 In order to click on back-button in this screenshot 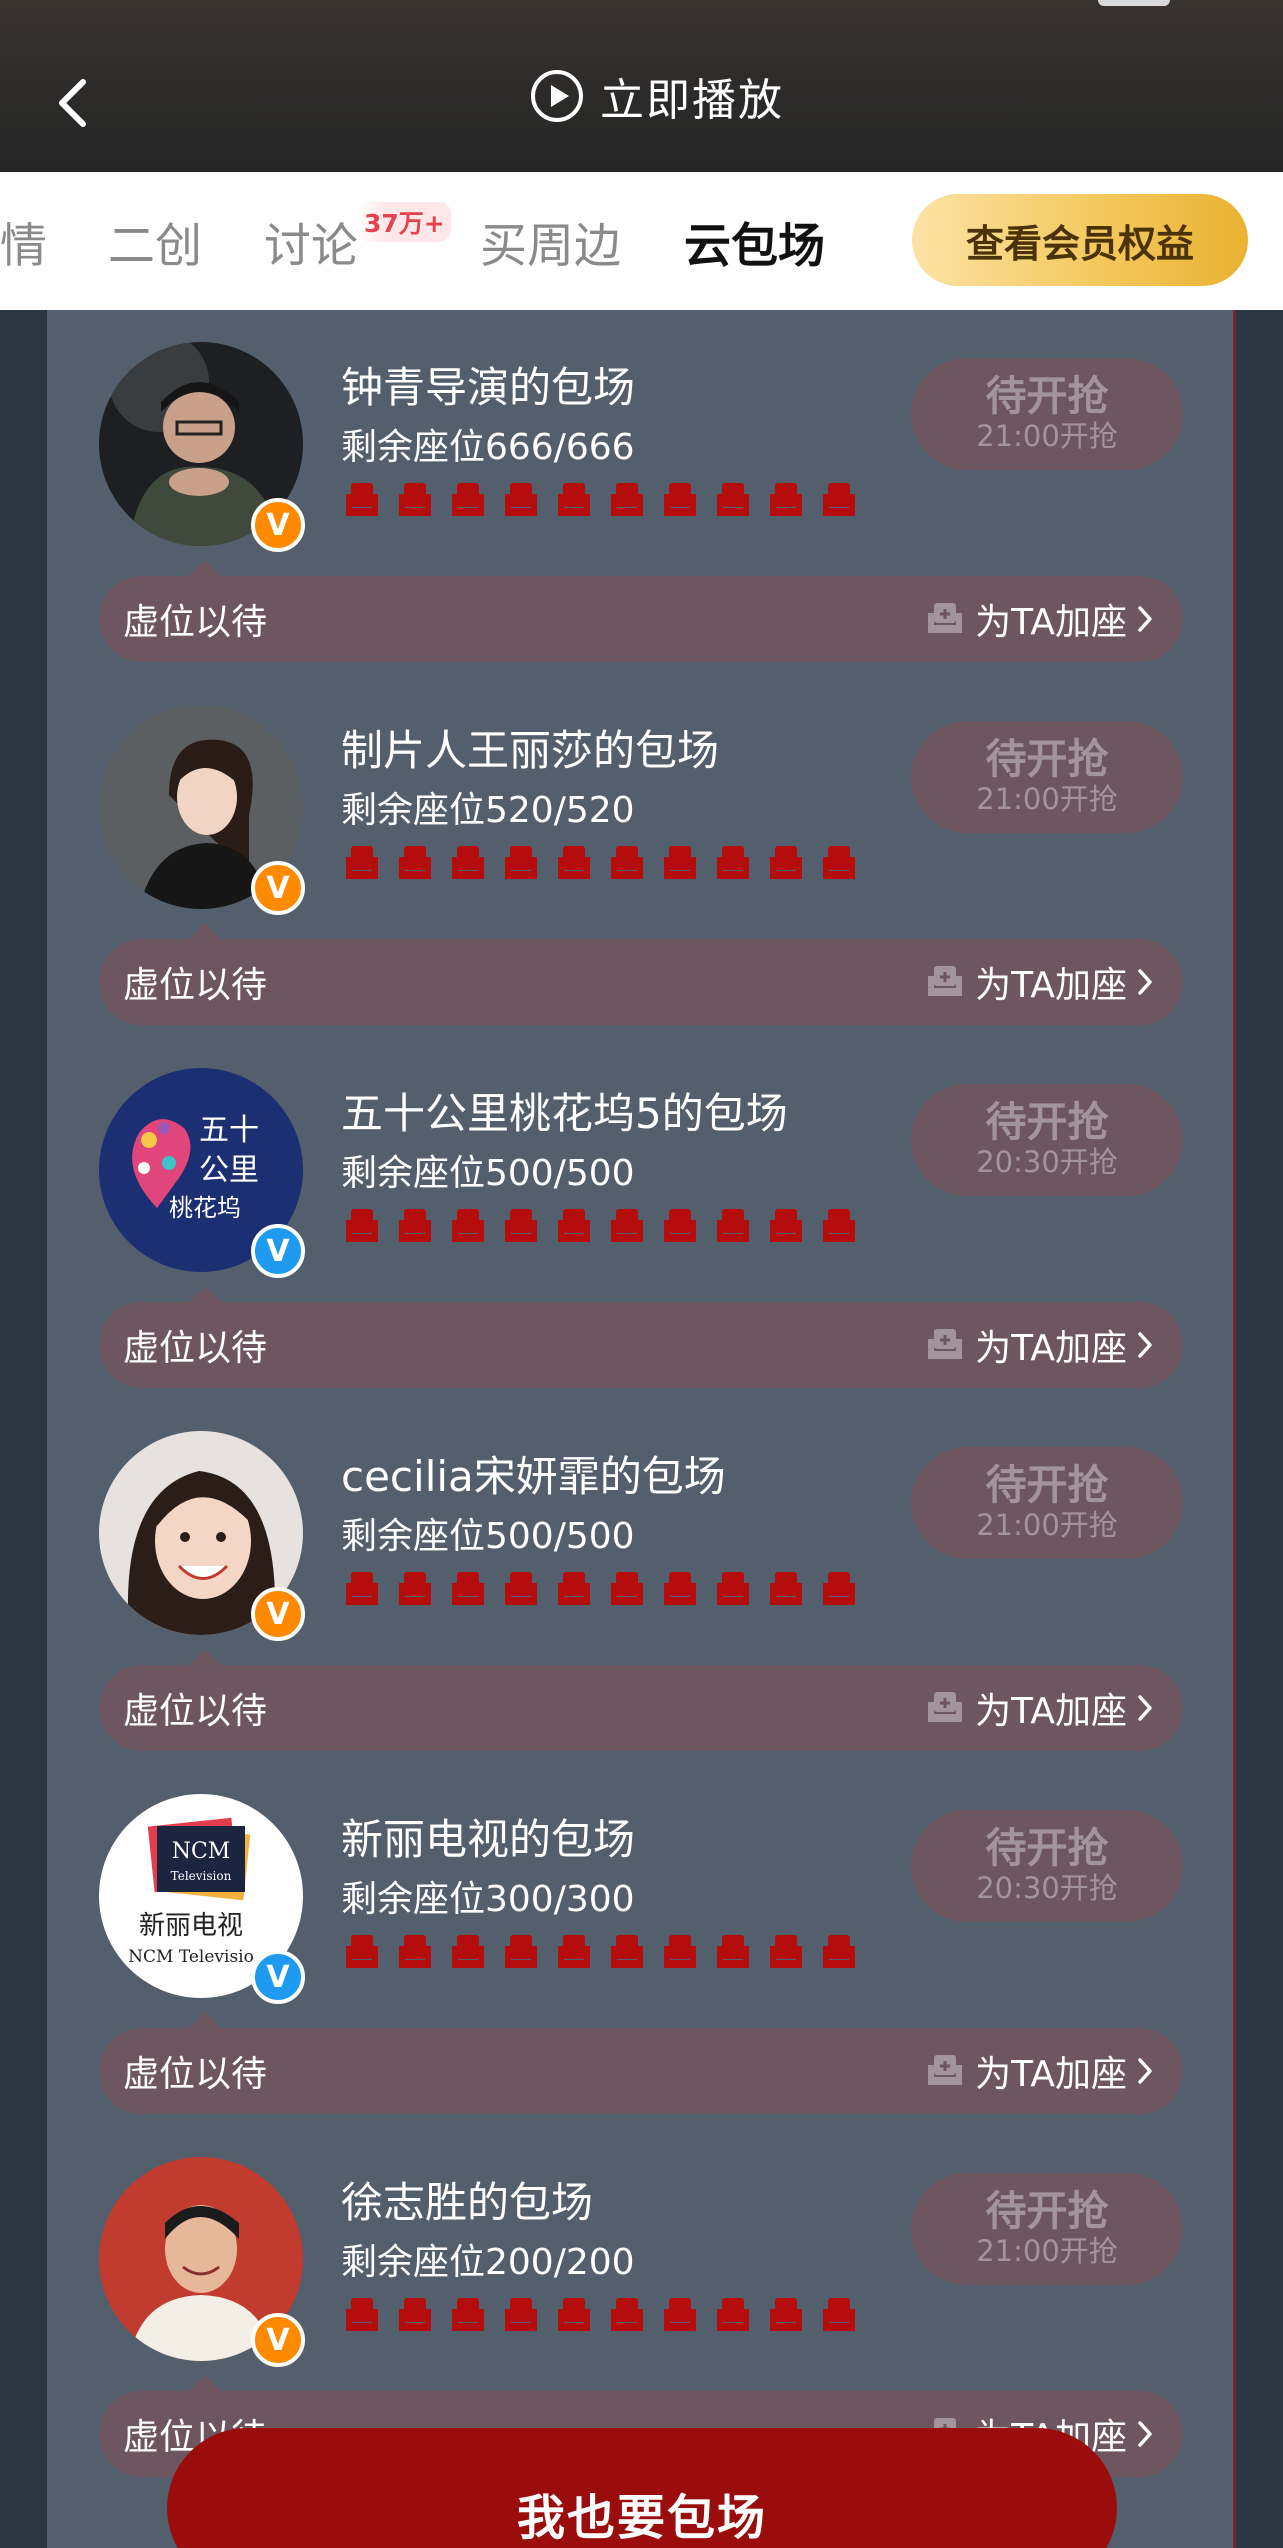, I will do `click(72, 103)`.